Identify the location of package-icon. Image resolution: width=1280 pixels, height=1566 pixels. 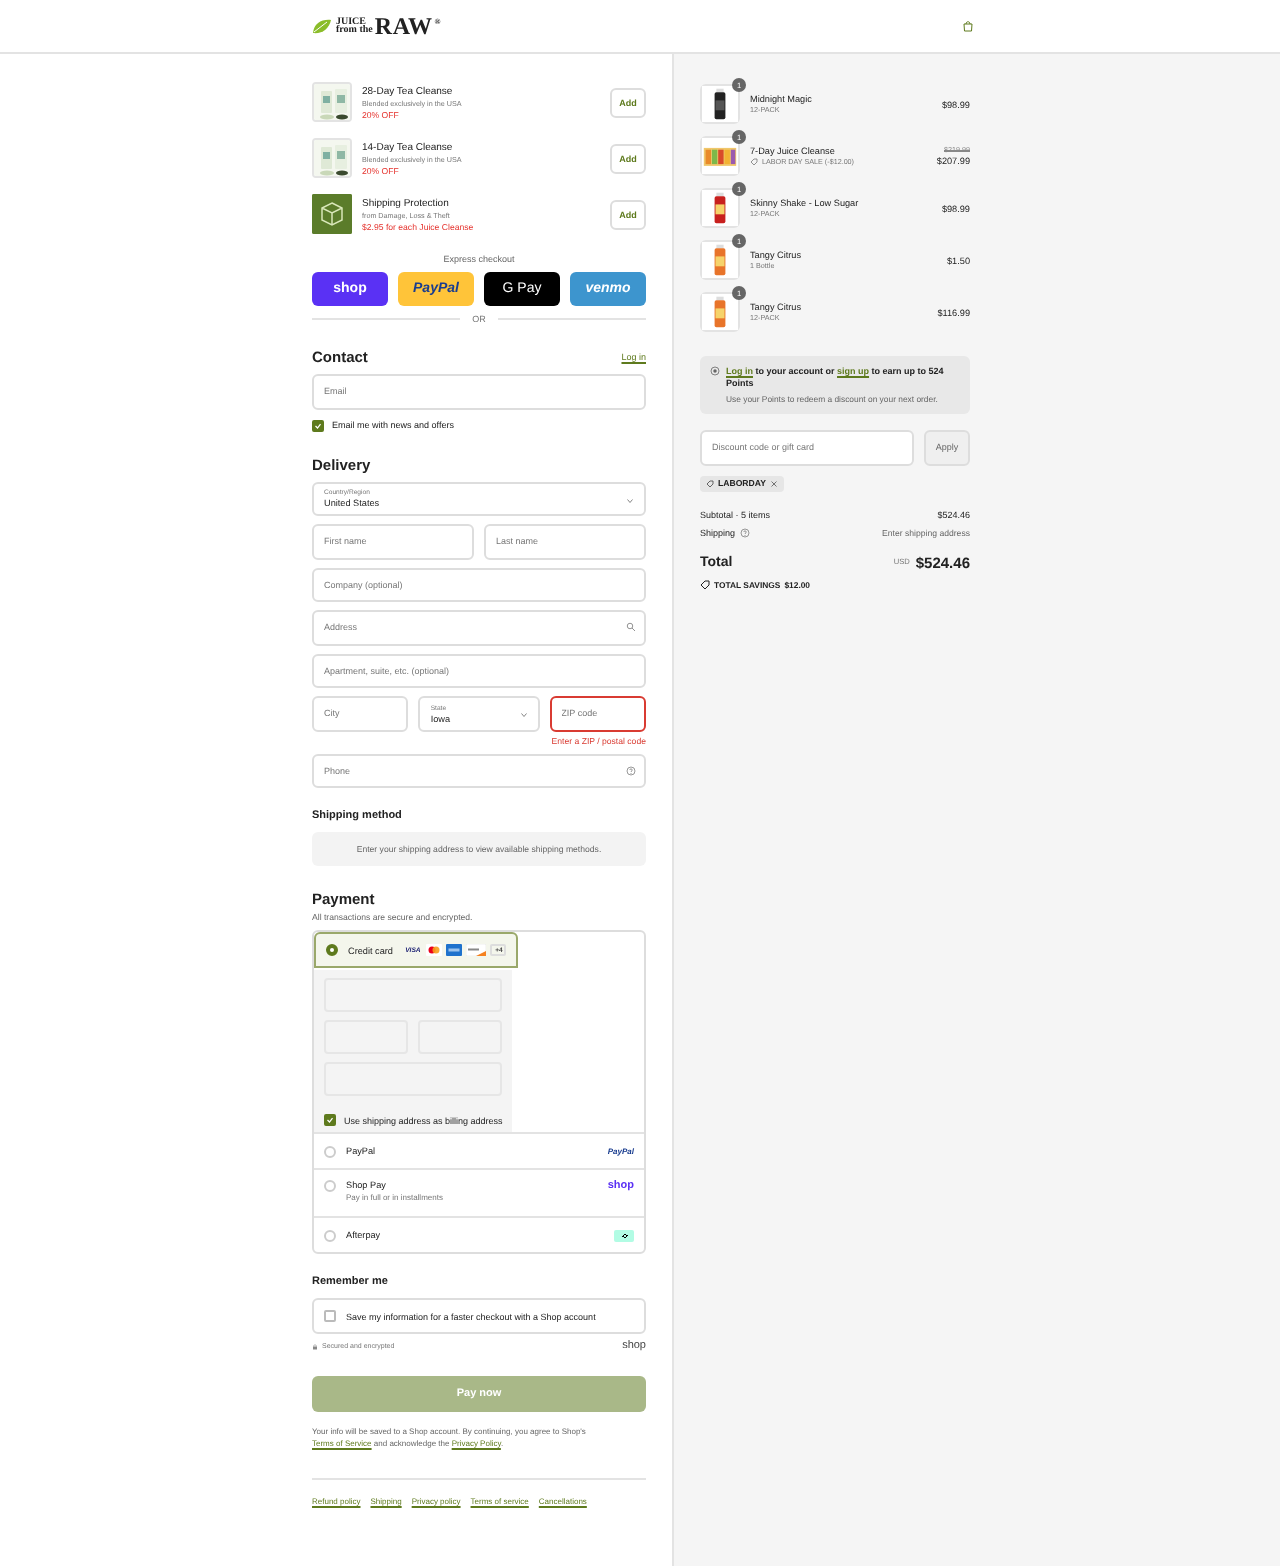
(332, 214).